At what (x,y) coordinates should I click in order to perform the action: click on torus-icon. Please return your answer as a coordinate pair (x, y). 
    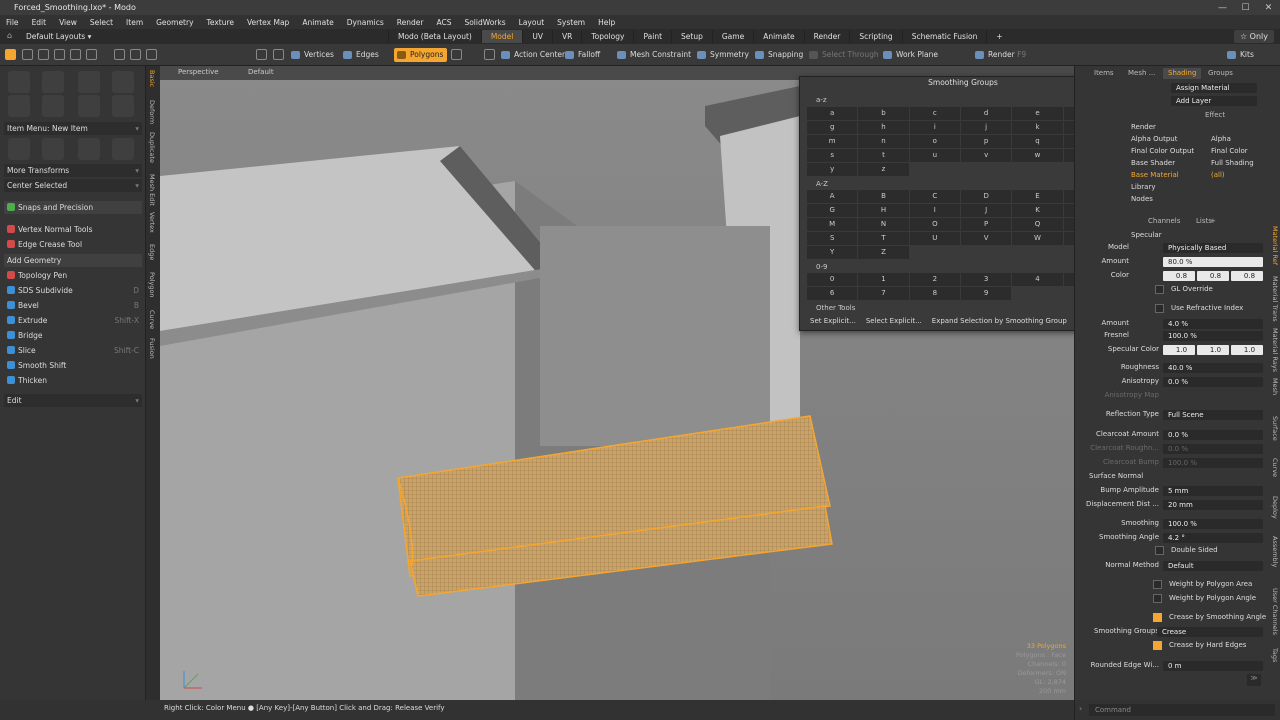
    Looking at the image, I should click on (19, 106).